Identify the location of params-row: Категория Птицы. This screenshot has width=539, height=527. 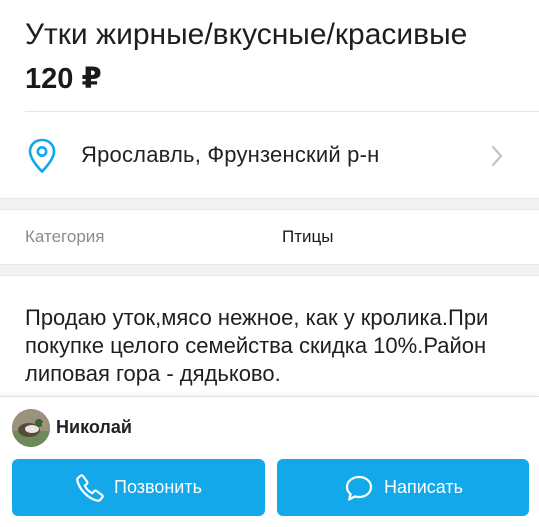
(269, 237).